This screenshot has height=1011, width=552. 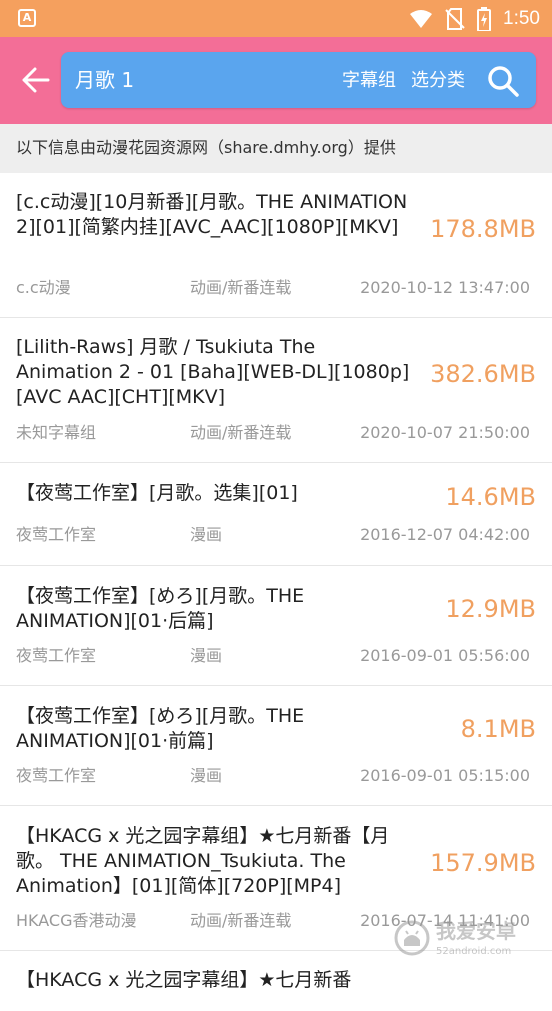 What do you see at coordinates (160, 608) in the screenshot?
I see `item-title: 【夜莺工作室】[めろ][月歌。THE ANIMATION][01·后篇]` at bounding box center [160, 608].